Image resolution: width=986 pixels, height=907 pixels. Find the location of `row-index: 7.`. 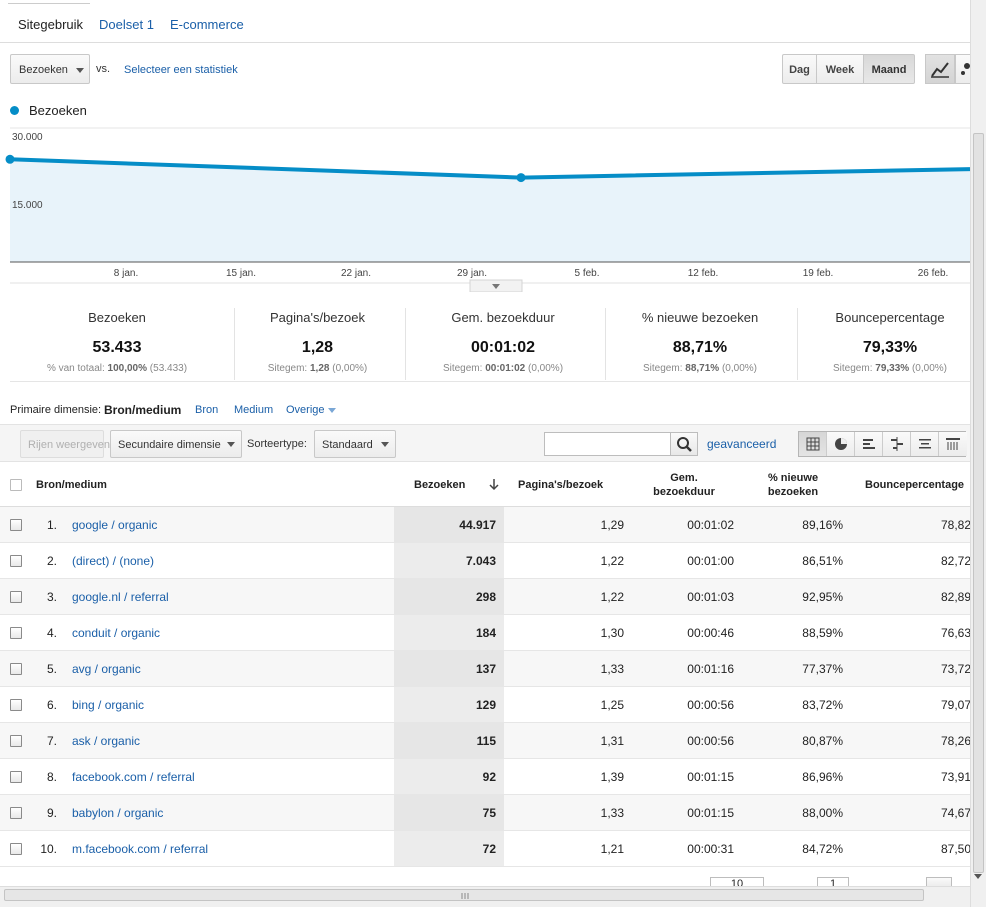

row-index: 7. is located at coordinates (51, 741).